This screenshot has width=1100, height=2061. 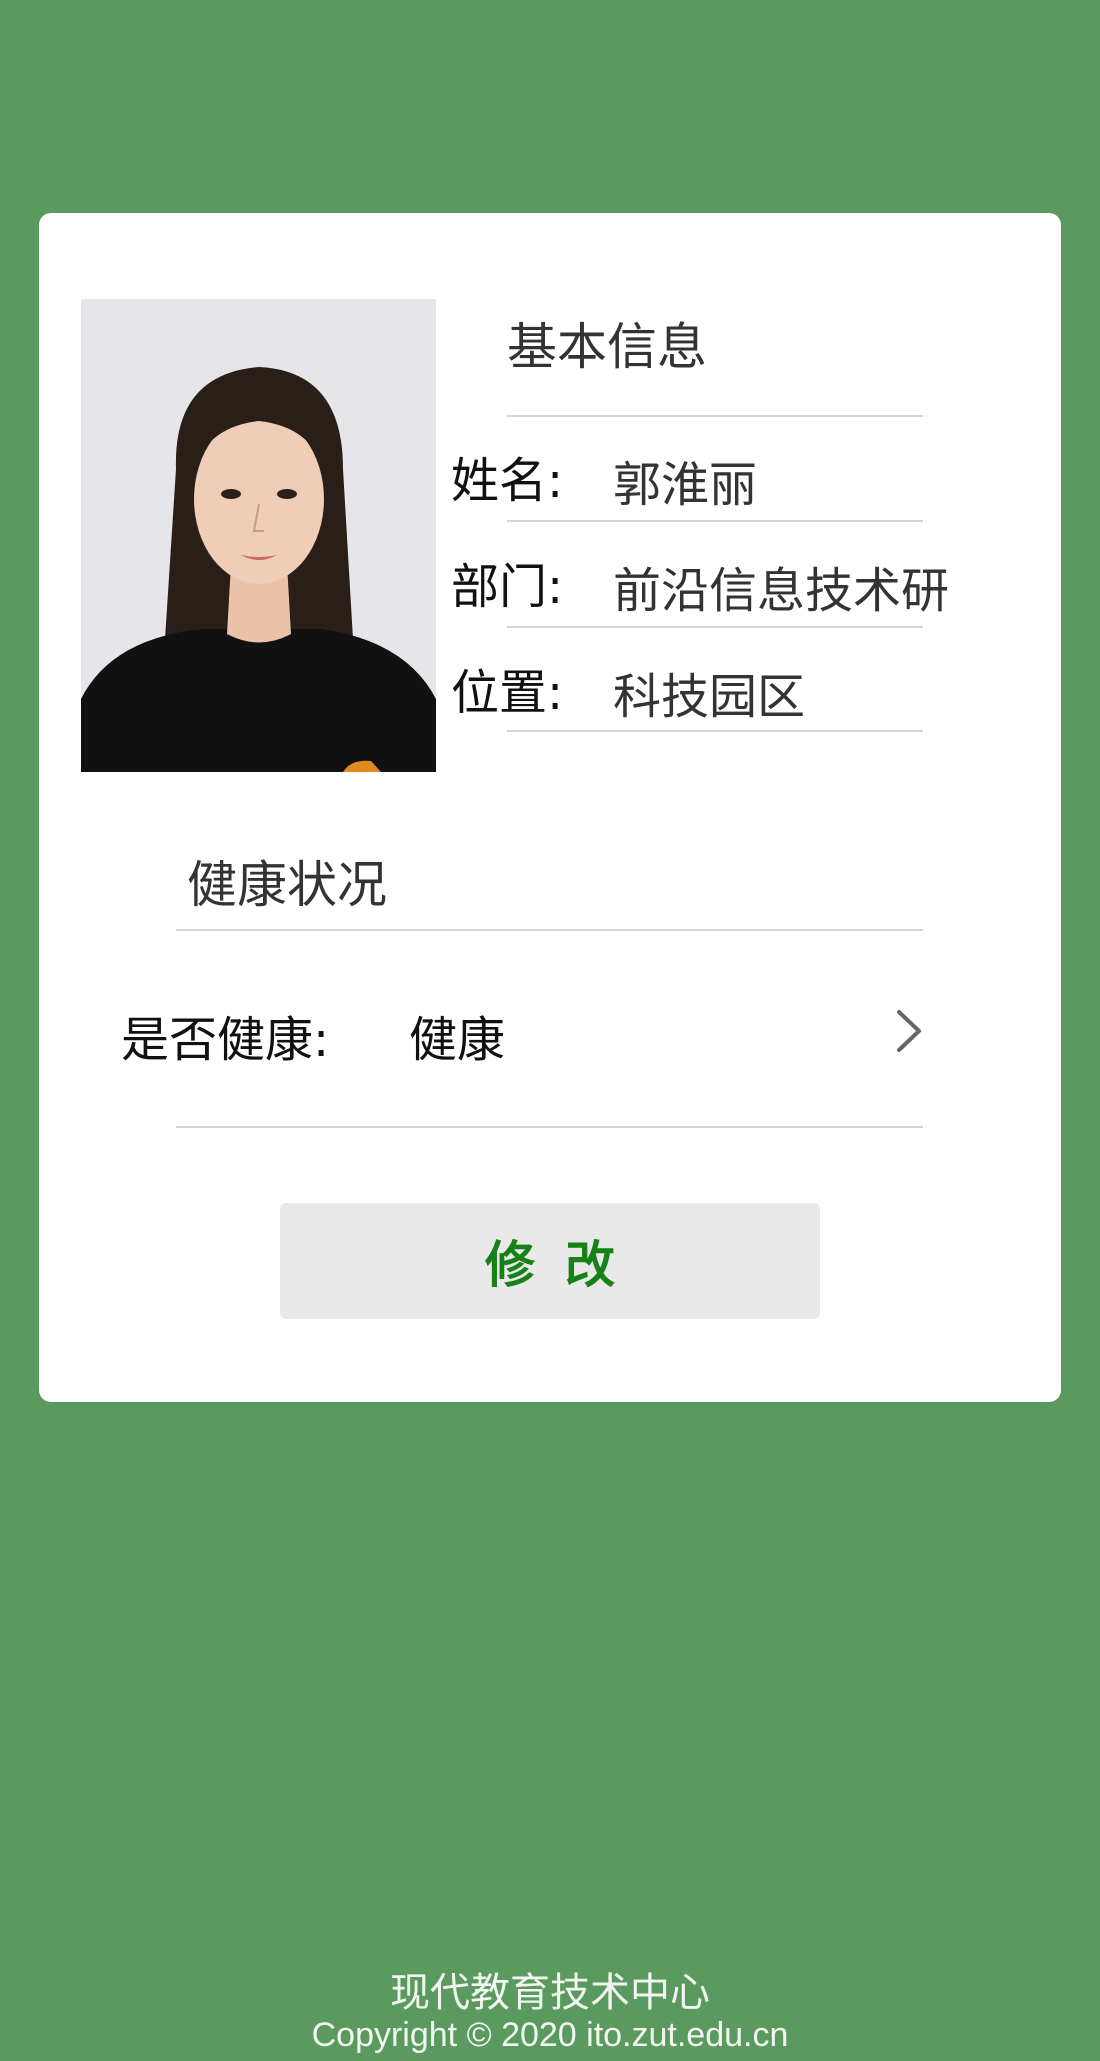 What do you see at coordinates (909, 1031) in the screenshot?
I see `chevron-right-icon` at bounding box center [909, 1031].